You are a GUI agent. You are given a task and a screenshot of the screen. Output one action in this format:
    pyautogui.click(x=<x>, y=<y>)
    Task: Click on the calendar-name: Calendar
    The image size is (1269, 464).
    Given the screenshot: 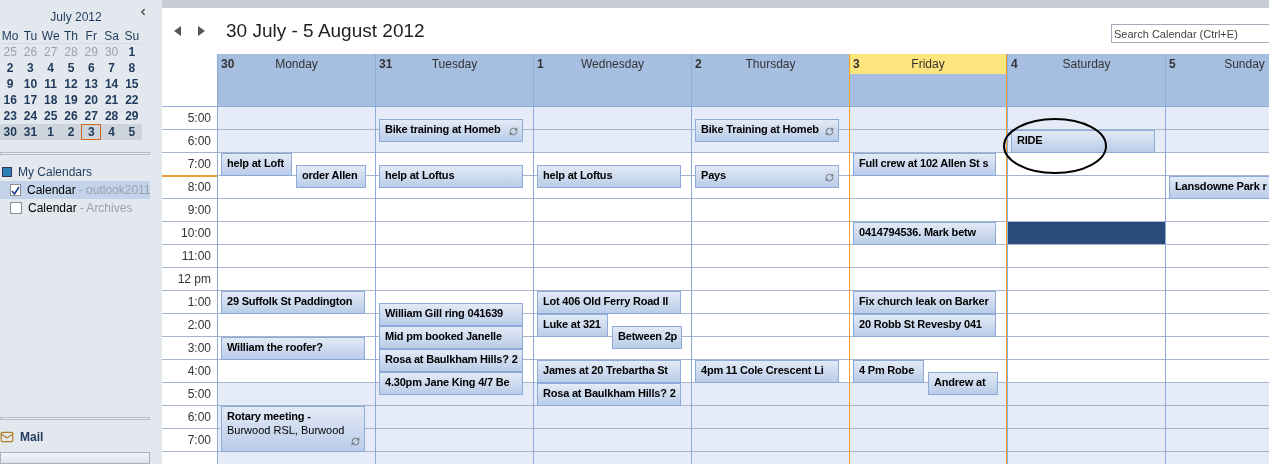 What is the action you would take?
    pyautogui.click(x=52, y=208)
    